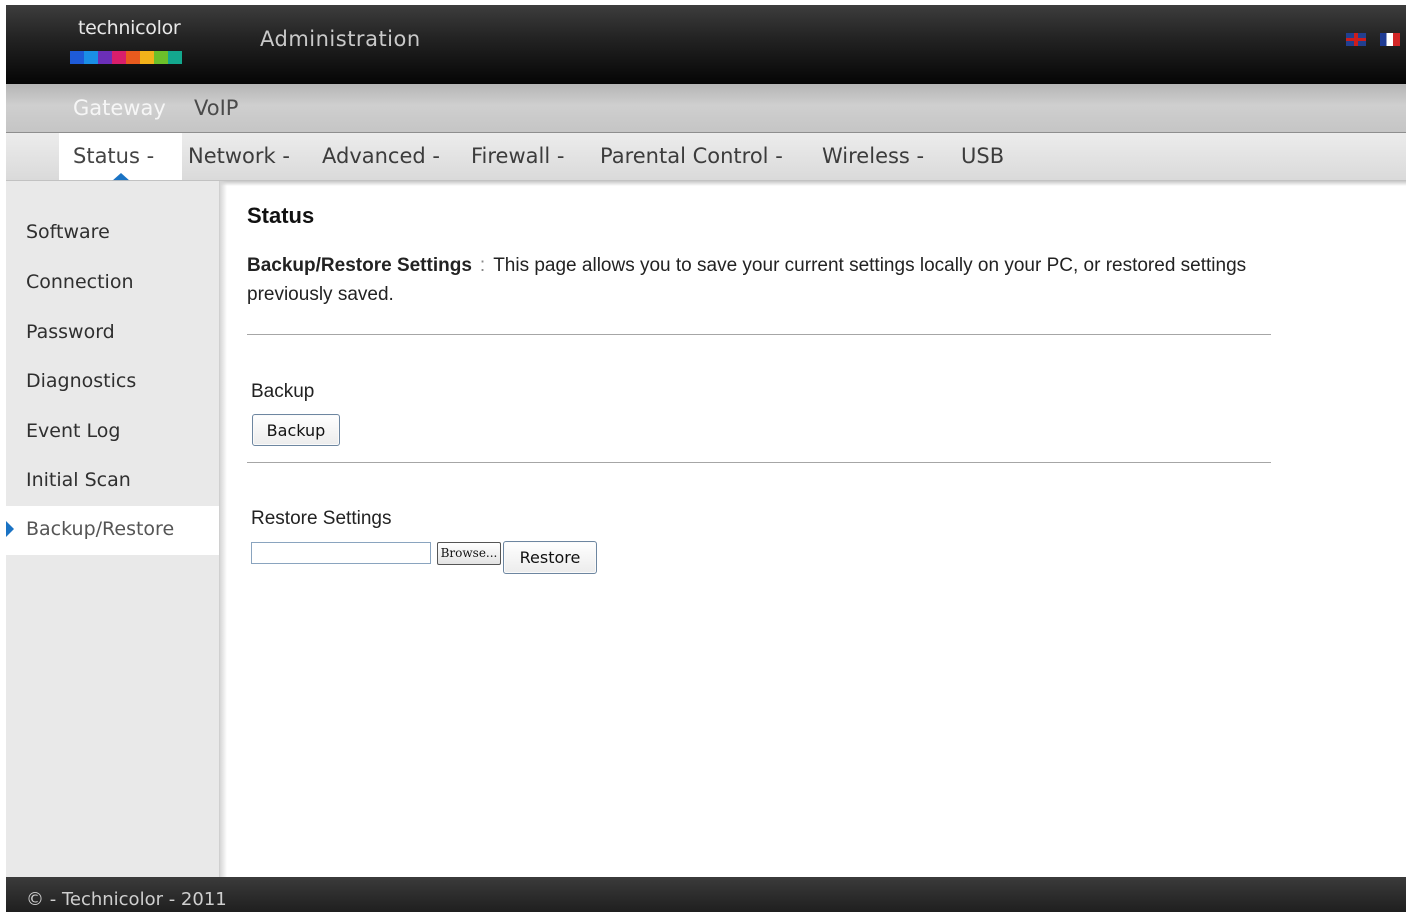 The image size is (1413, 912). I want to click on sidebar-item-password: Password, so click(112, 333).